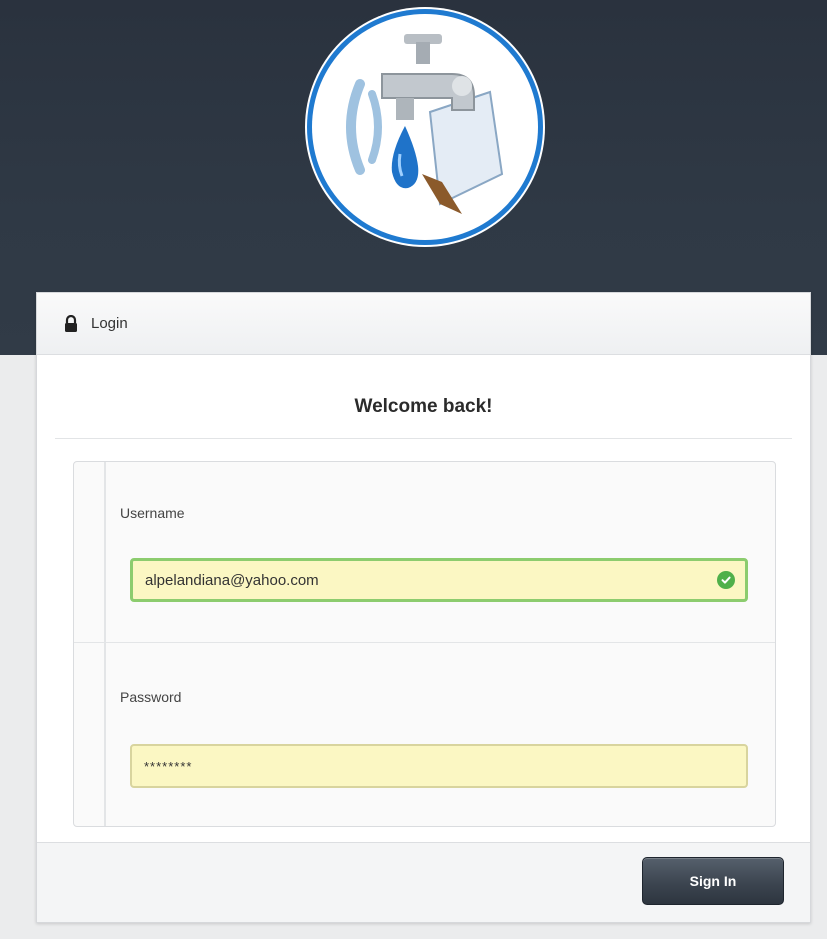 The height and width of the screenshot is (939, 827). Describe the element at coordinates (425, 124) in the screenshot. I see `faucet-bills-logo-icon` at that location.